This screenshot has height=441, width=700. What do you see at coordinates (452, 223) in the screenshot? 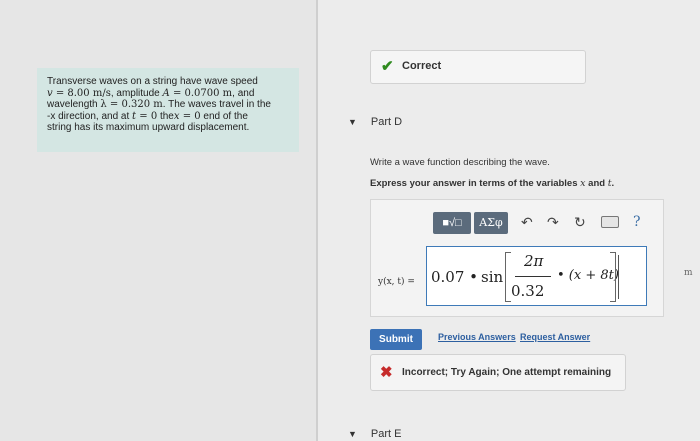
I see `templates-button: ■√□` at bounding box center [452, 223].